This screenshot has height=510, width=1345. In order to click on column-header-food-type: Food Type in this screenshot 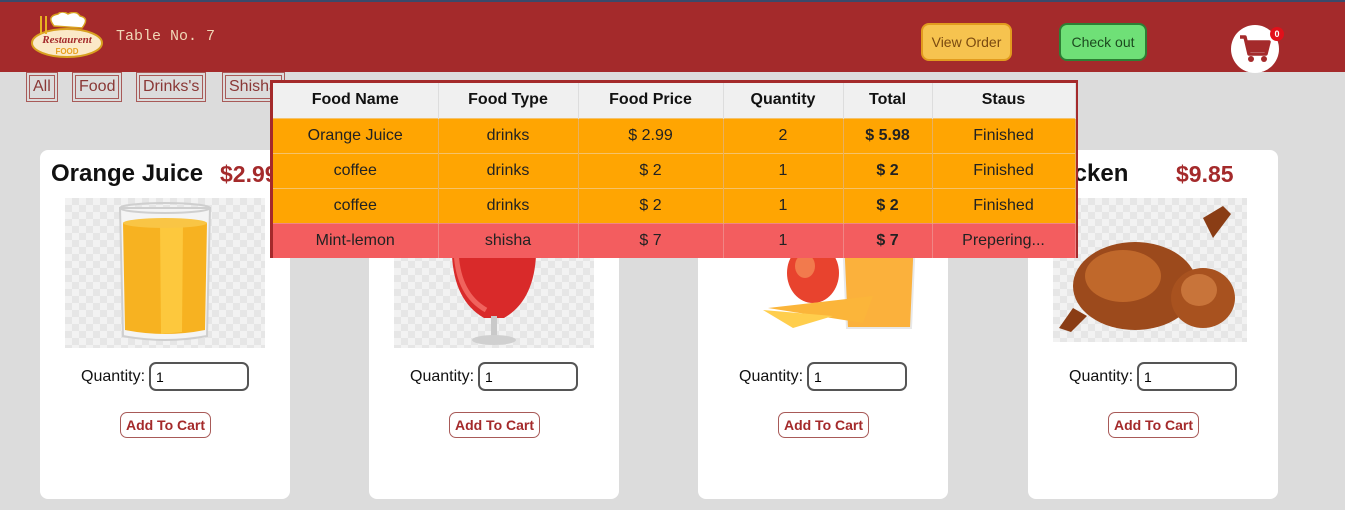, I will do `click(508, 100)`.